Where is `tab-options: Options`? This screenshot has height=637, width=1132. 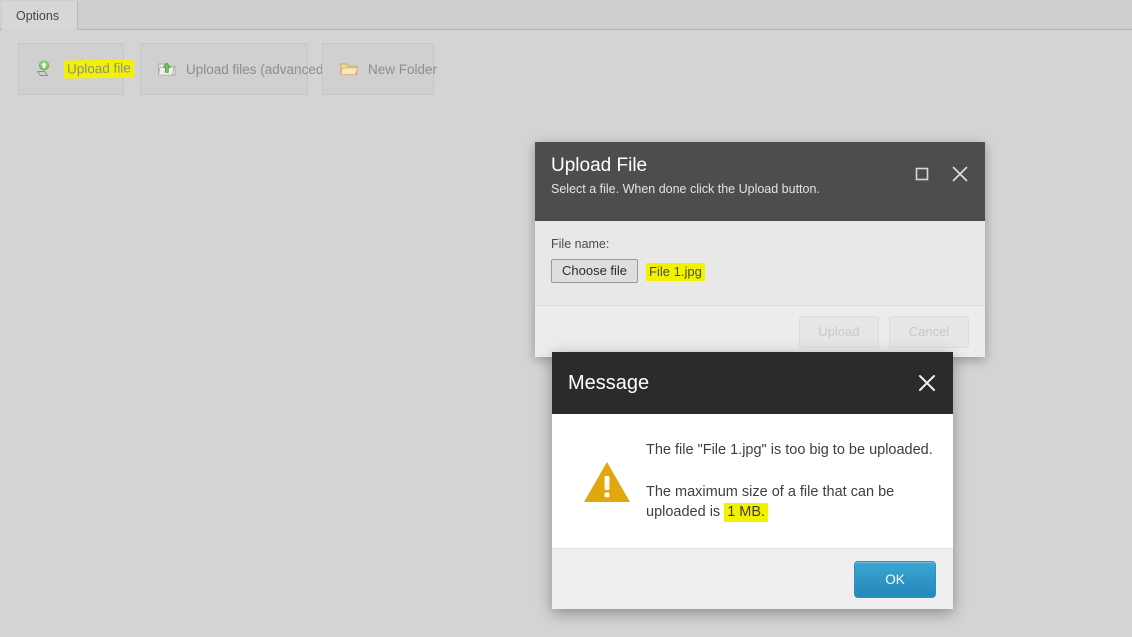
tab-options: Options is located at coordinates (40, 15).